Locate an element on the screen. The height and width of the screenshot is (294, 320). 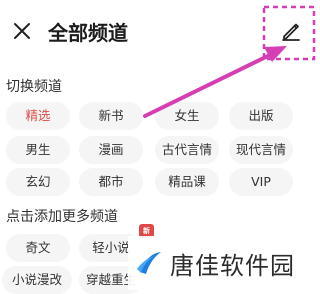
watermark: 唐佳软件园 is located at coordinates (224, 263).